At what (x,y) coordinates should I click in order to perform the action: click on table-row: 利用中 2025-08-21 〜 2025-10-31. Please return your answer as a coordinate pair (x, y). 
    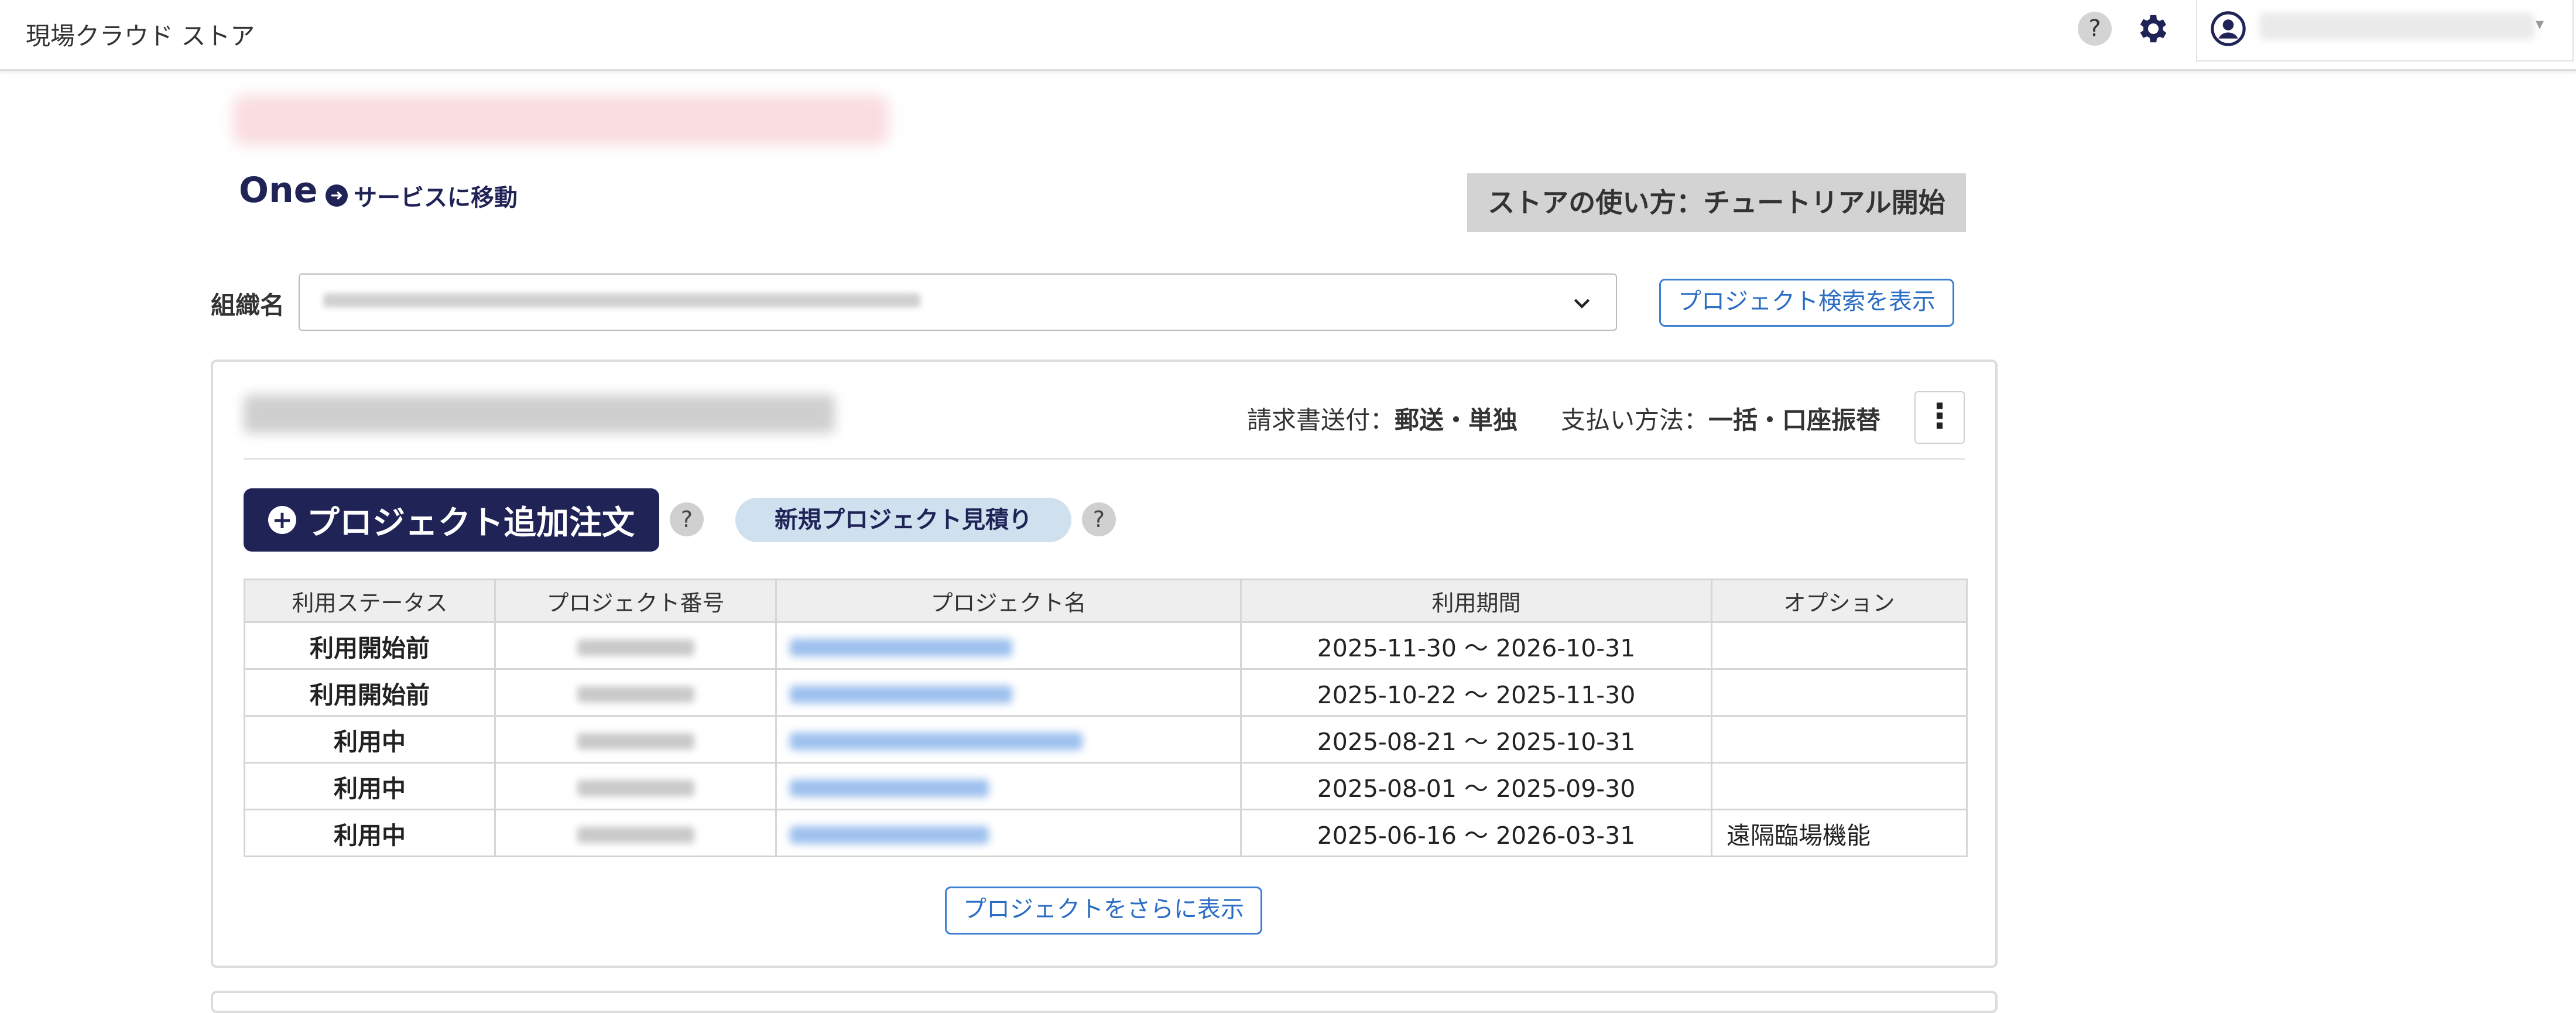
    Looking at the image, I should click on (1106, 739).